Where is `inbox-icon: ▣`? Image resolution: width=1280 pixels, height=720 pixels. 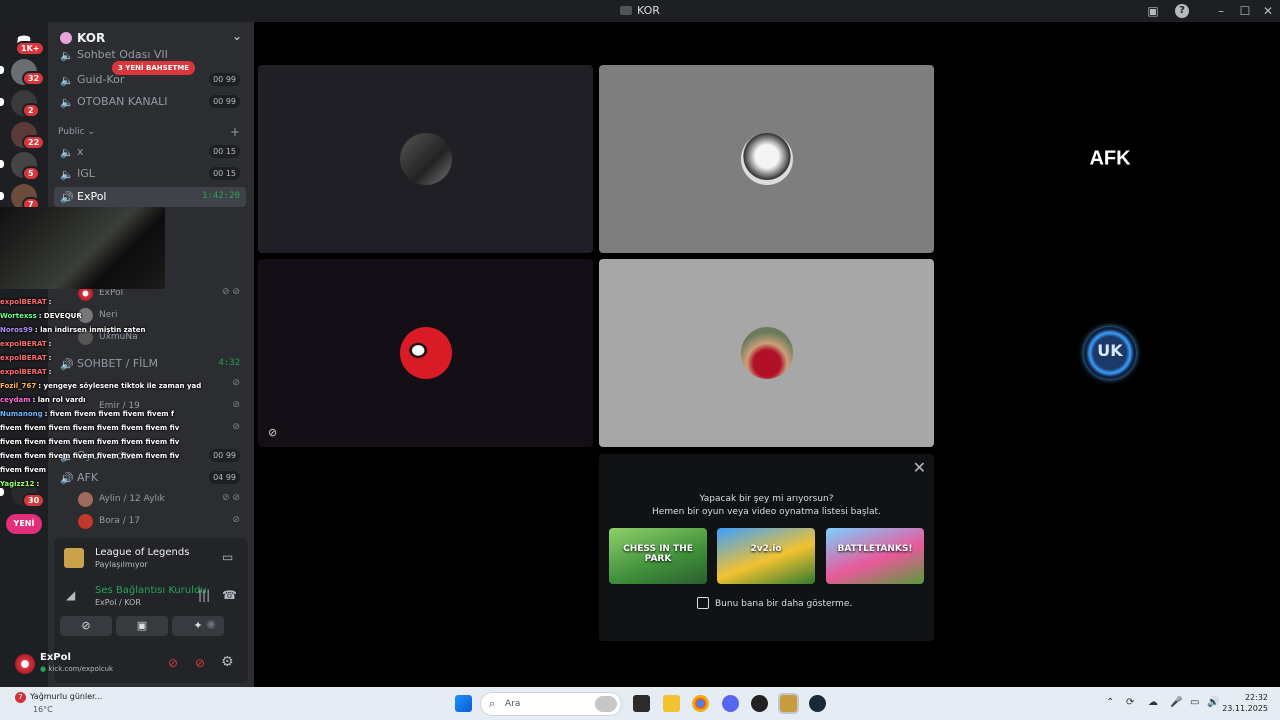 inbox-icon: ▣ is located at coordinates (1153, 11).